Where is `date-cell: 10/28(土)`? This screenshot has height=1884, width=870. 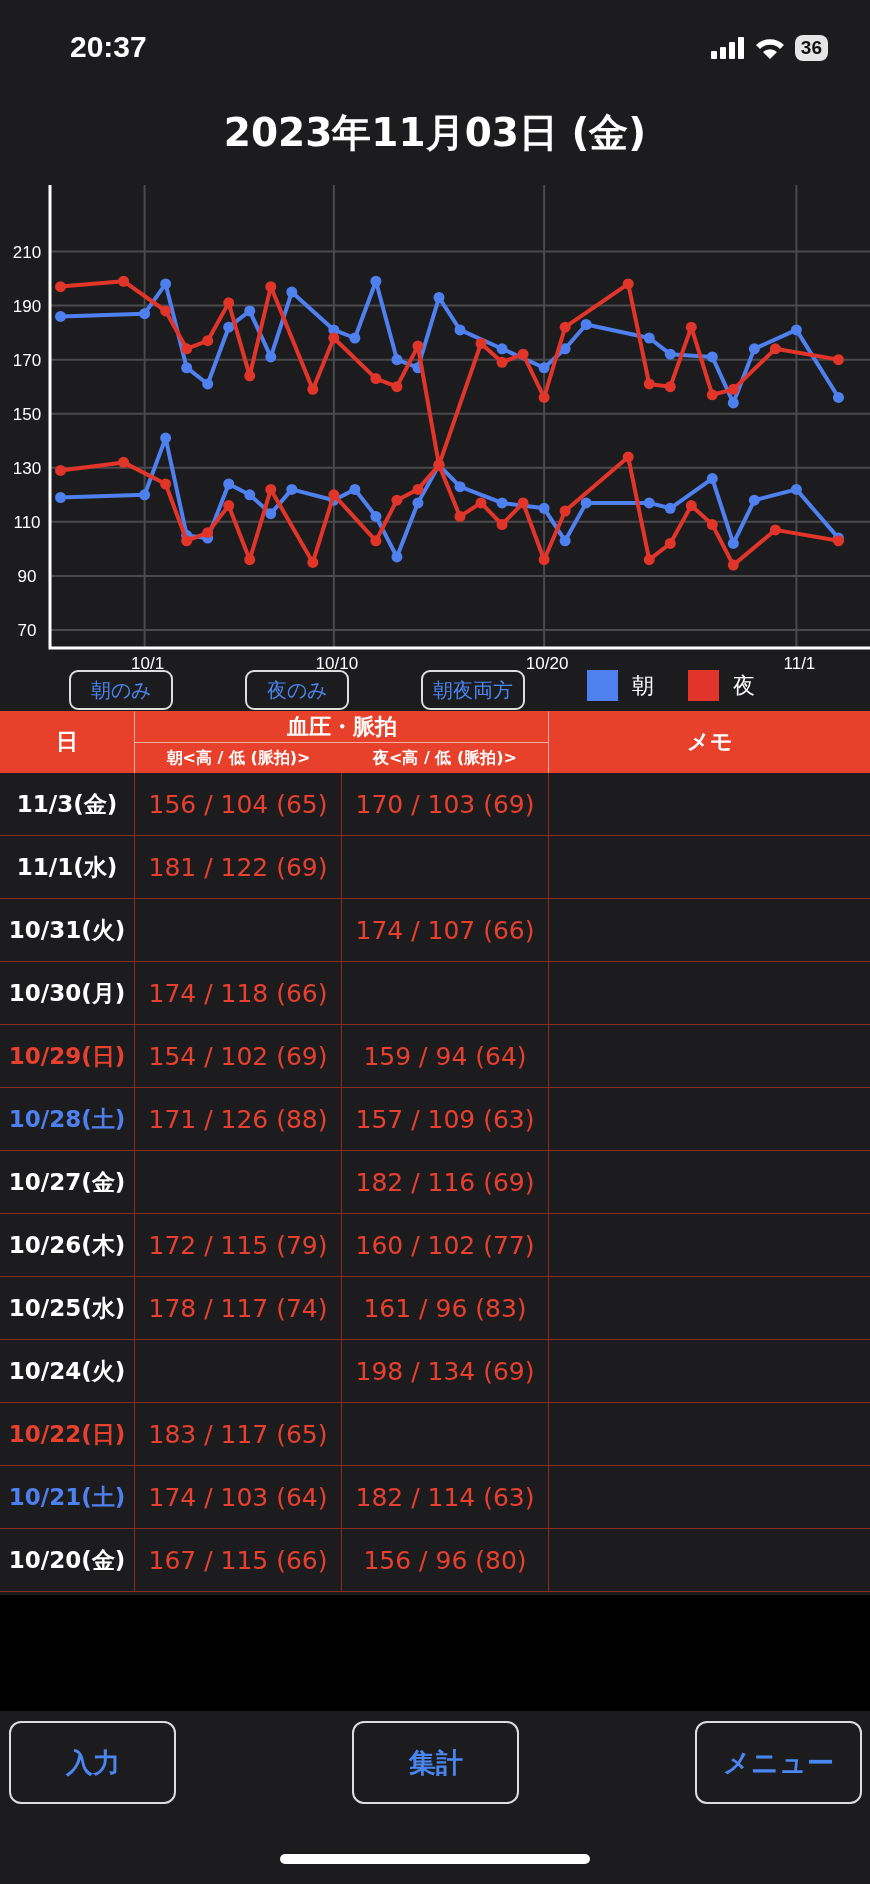 date-cell: 10/28(土) is located at coordinates (67, 1119).